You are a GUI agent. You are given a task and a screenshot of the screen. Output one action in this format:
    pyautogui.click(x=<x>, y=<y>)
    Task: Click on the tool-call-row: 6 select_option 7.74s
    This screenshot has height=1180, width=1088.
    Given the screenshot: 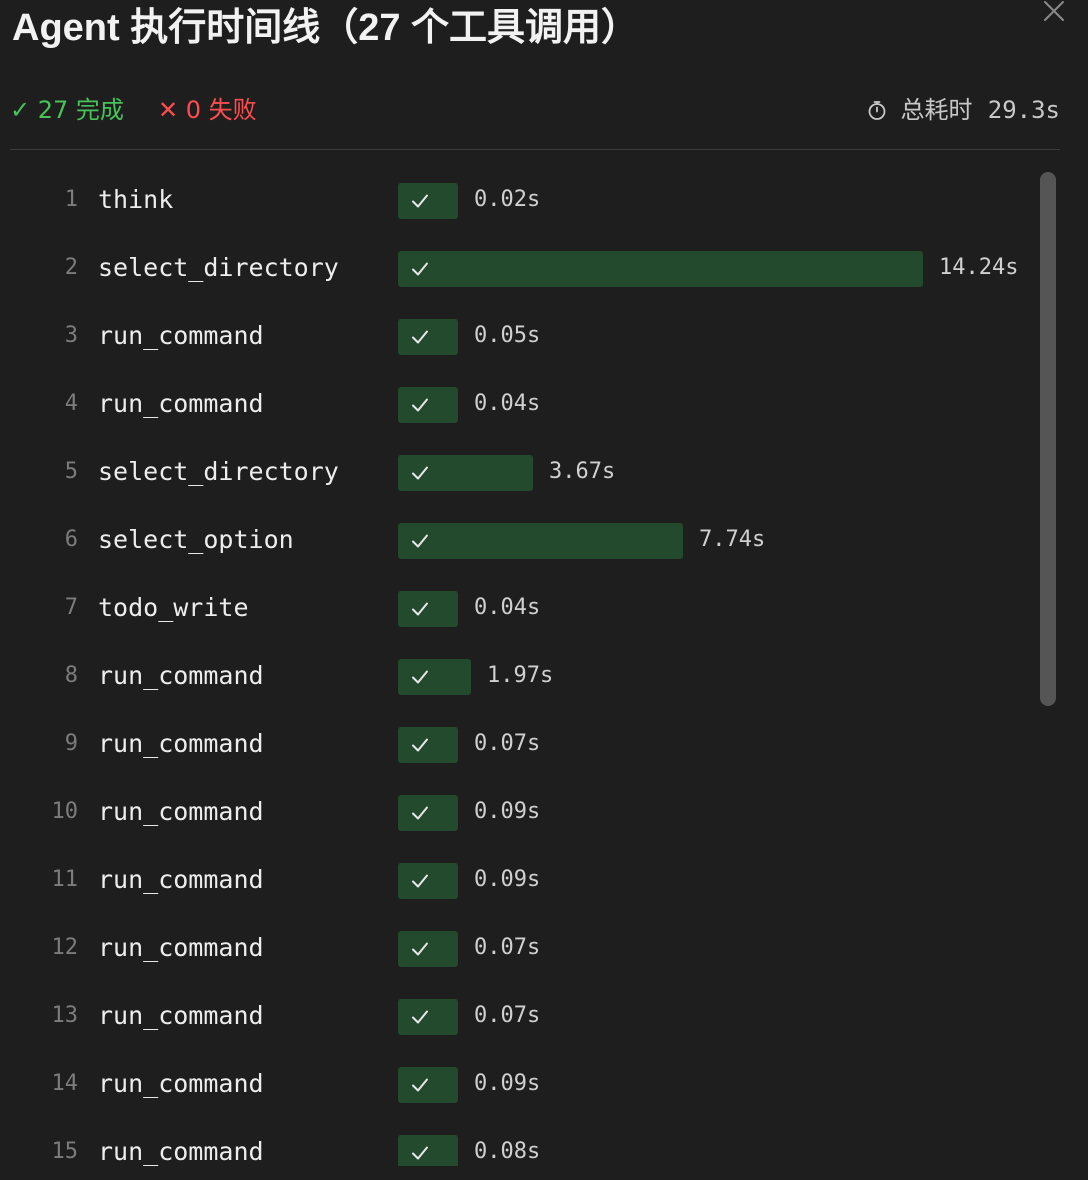 What is the action you would take?
    pyautogui.click(x=515, y=540)
    